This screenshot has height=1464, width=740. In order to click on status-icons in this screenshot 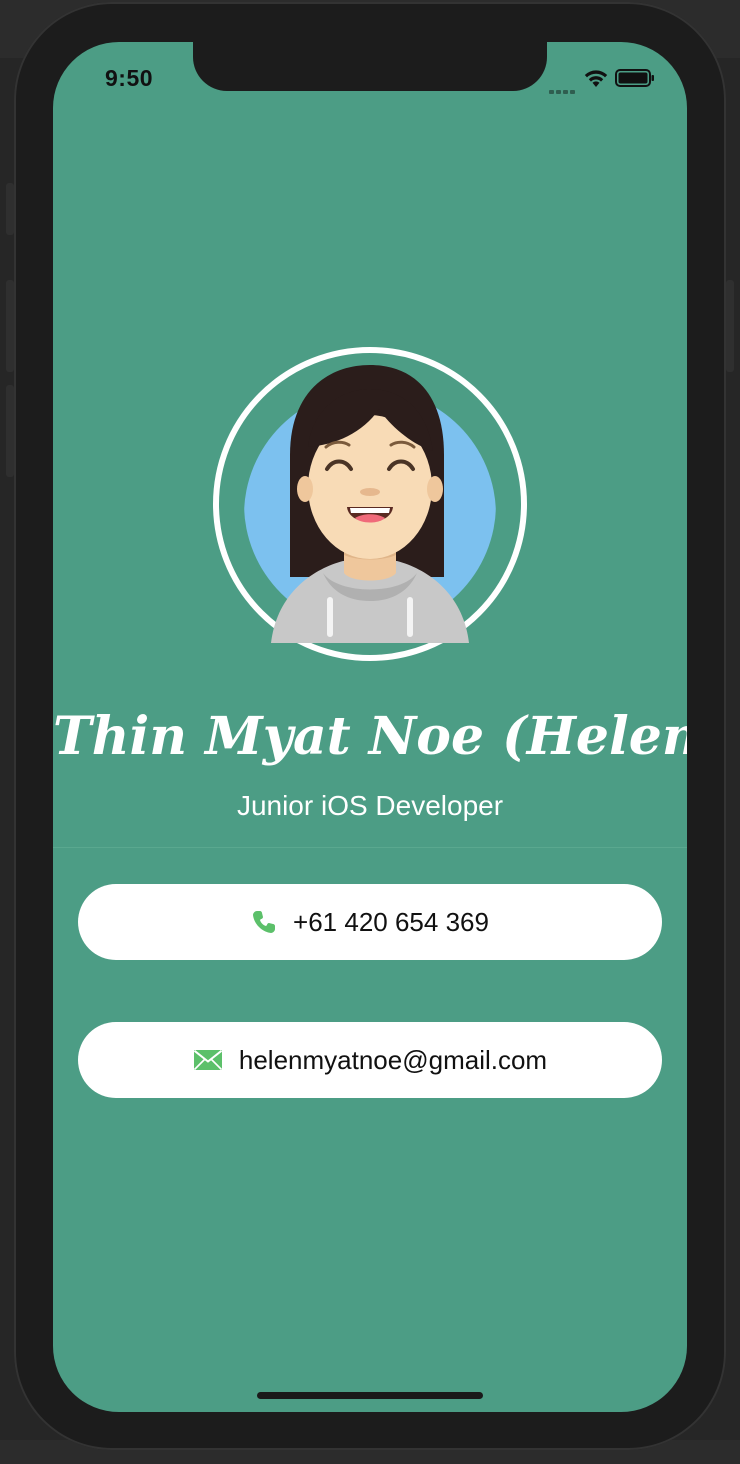, I will do `click(604, 80)`.